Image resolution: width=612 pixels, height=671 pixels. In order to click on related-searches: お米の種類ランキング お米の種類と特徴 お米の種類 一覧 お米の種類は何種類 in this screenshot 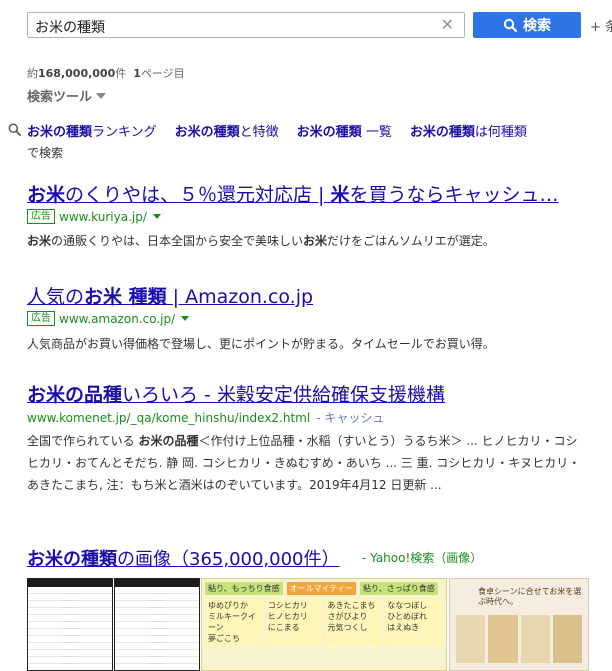, I will do `click(286, 130)`.